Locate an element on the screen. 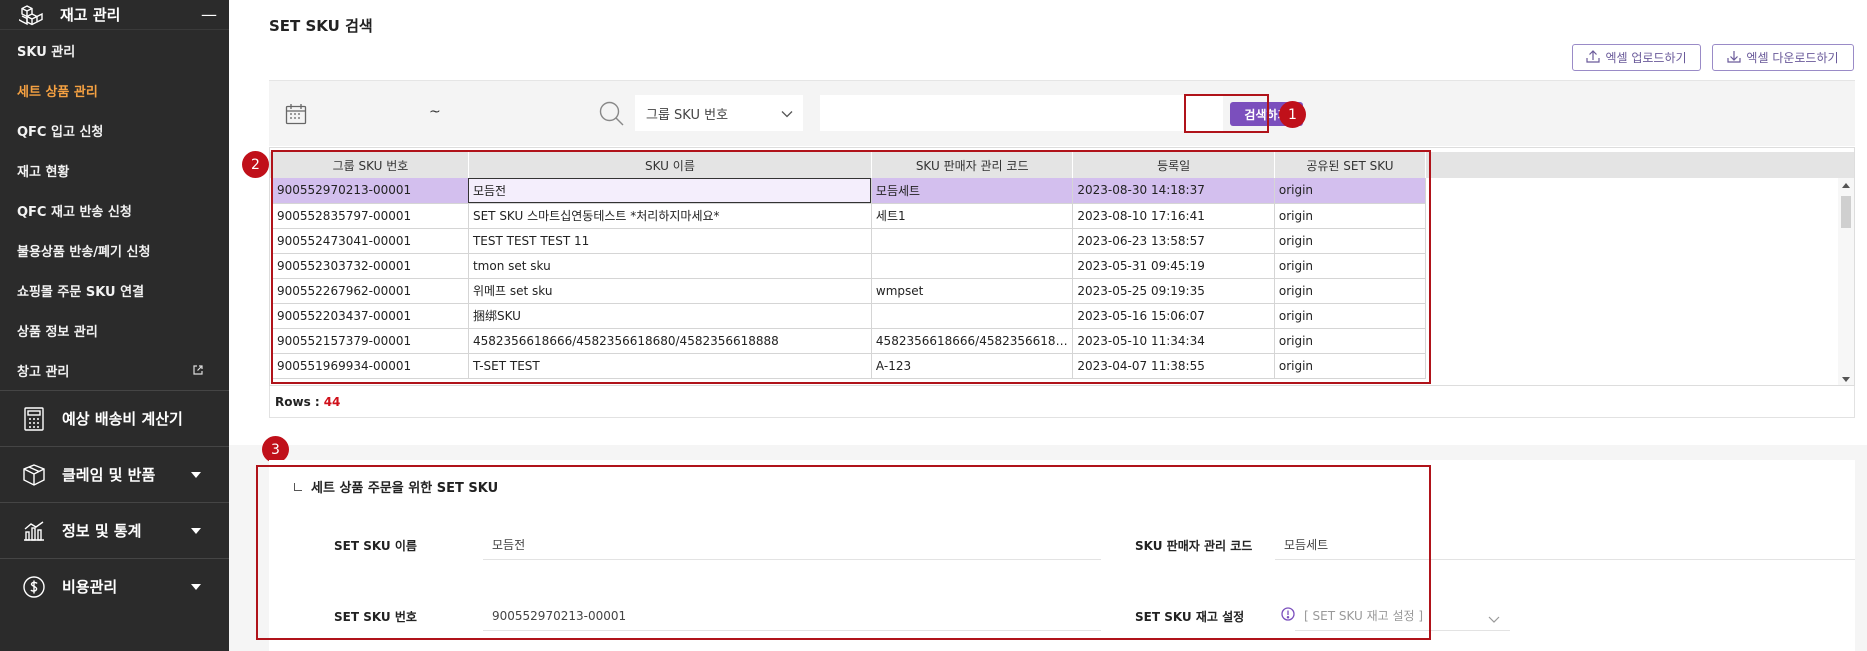  sidebar-item-mall-order-link: 쇼핑몰 주문 SKU 연결 is located at coordinates (114, 290).